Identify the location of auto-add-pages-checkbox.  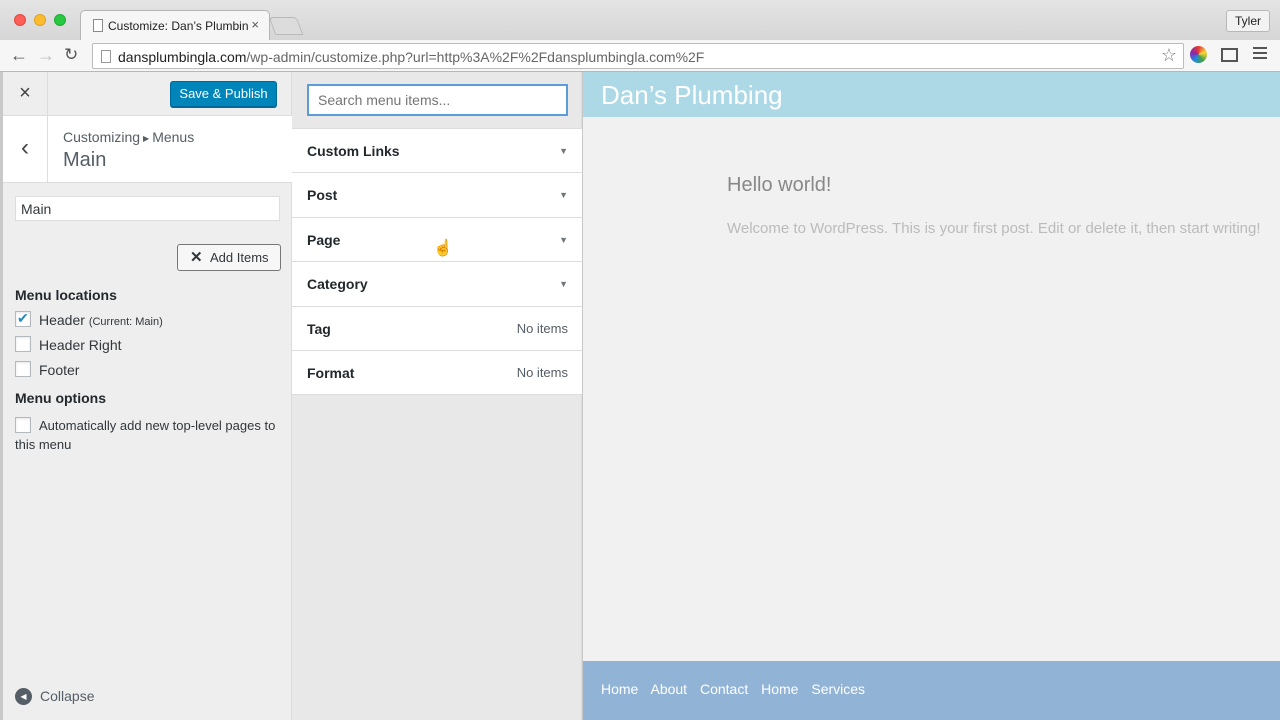
(23, 424).